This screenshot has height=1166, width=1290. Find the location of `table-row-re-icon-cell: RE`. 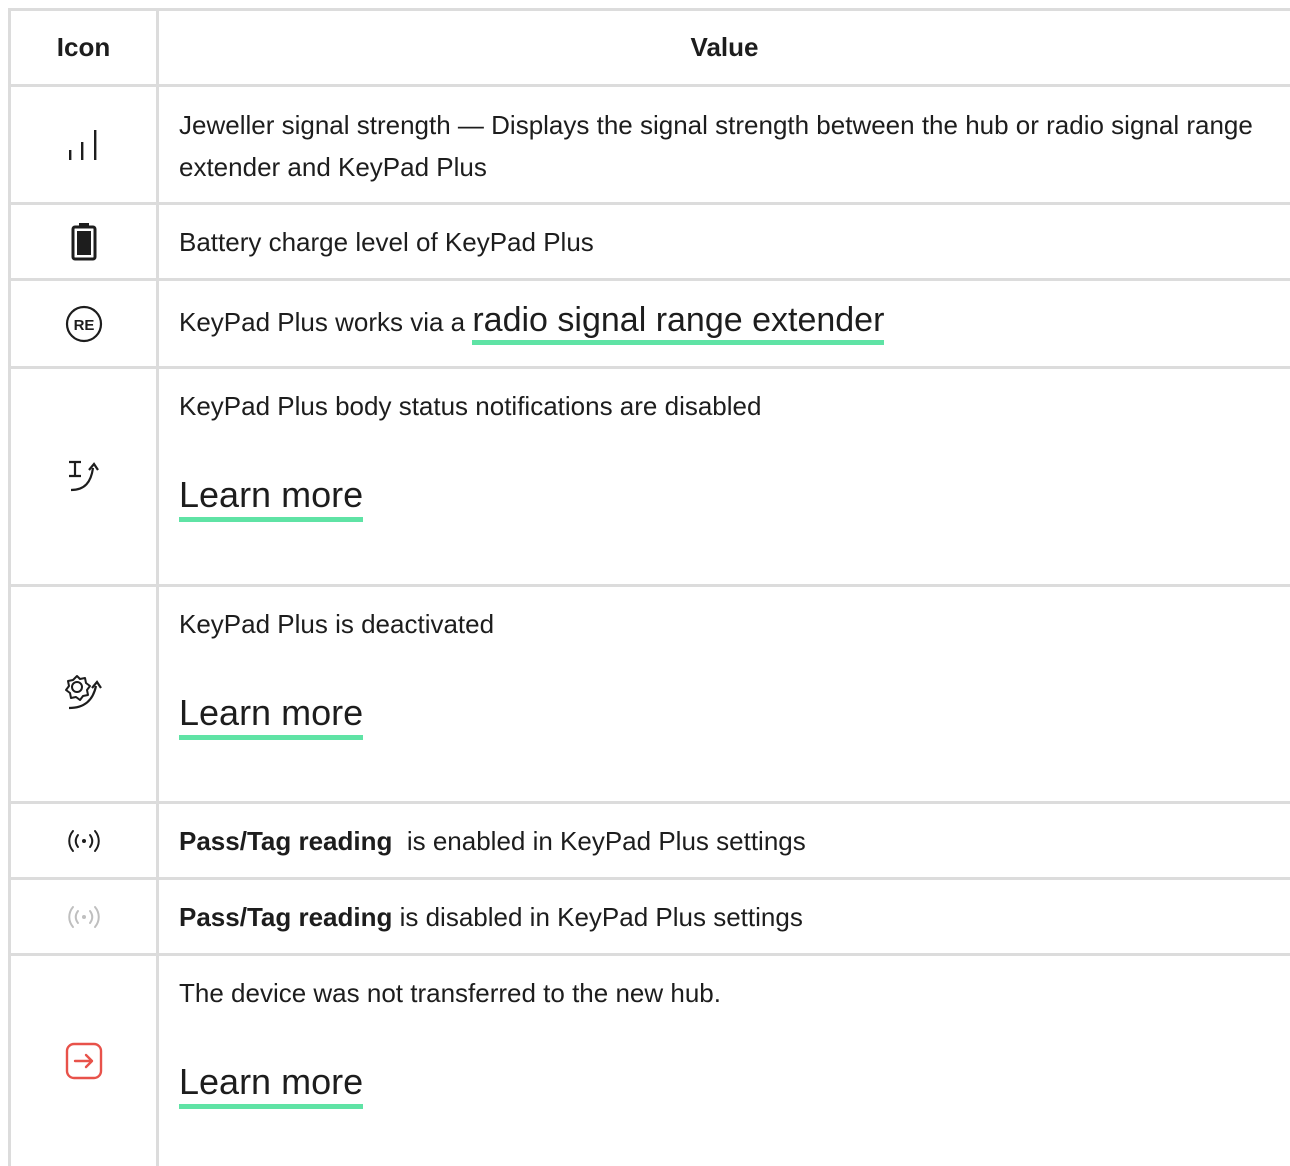

table-row-re-icon-cell: RE is located at coordinates (83, 323).